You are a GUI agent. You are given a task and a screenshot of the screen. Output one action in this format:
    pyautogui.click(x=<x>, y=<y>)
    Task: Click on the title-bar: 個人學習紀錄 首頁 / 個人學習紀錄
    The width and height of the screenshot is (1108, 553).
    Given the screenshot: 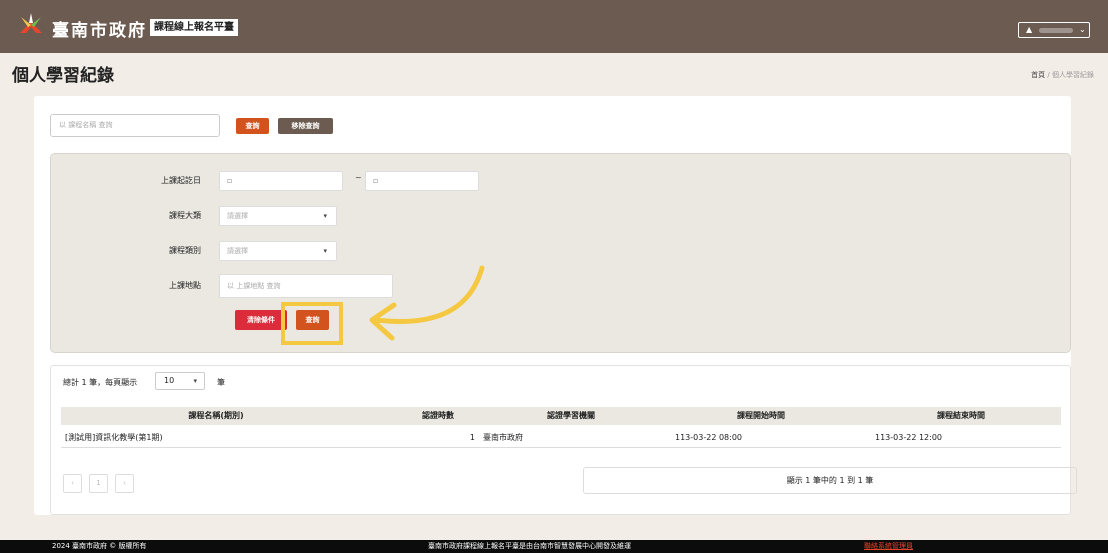 What is the action you would take?
    pyautogui.click(x=554, y=73)
    